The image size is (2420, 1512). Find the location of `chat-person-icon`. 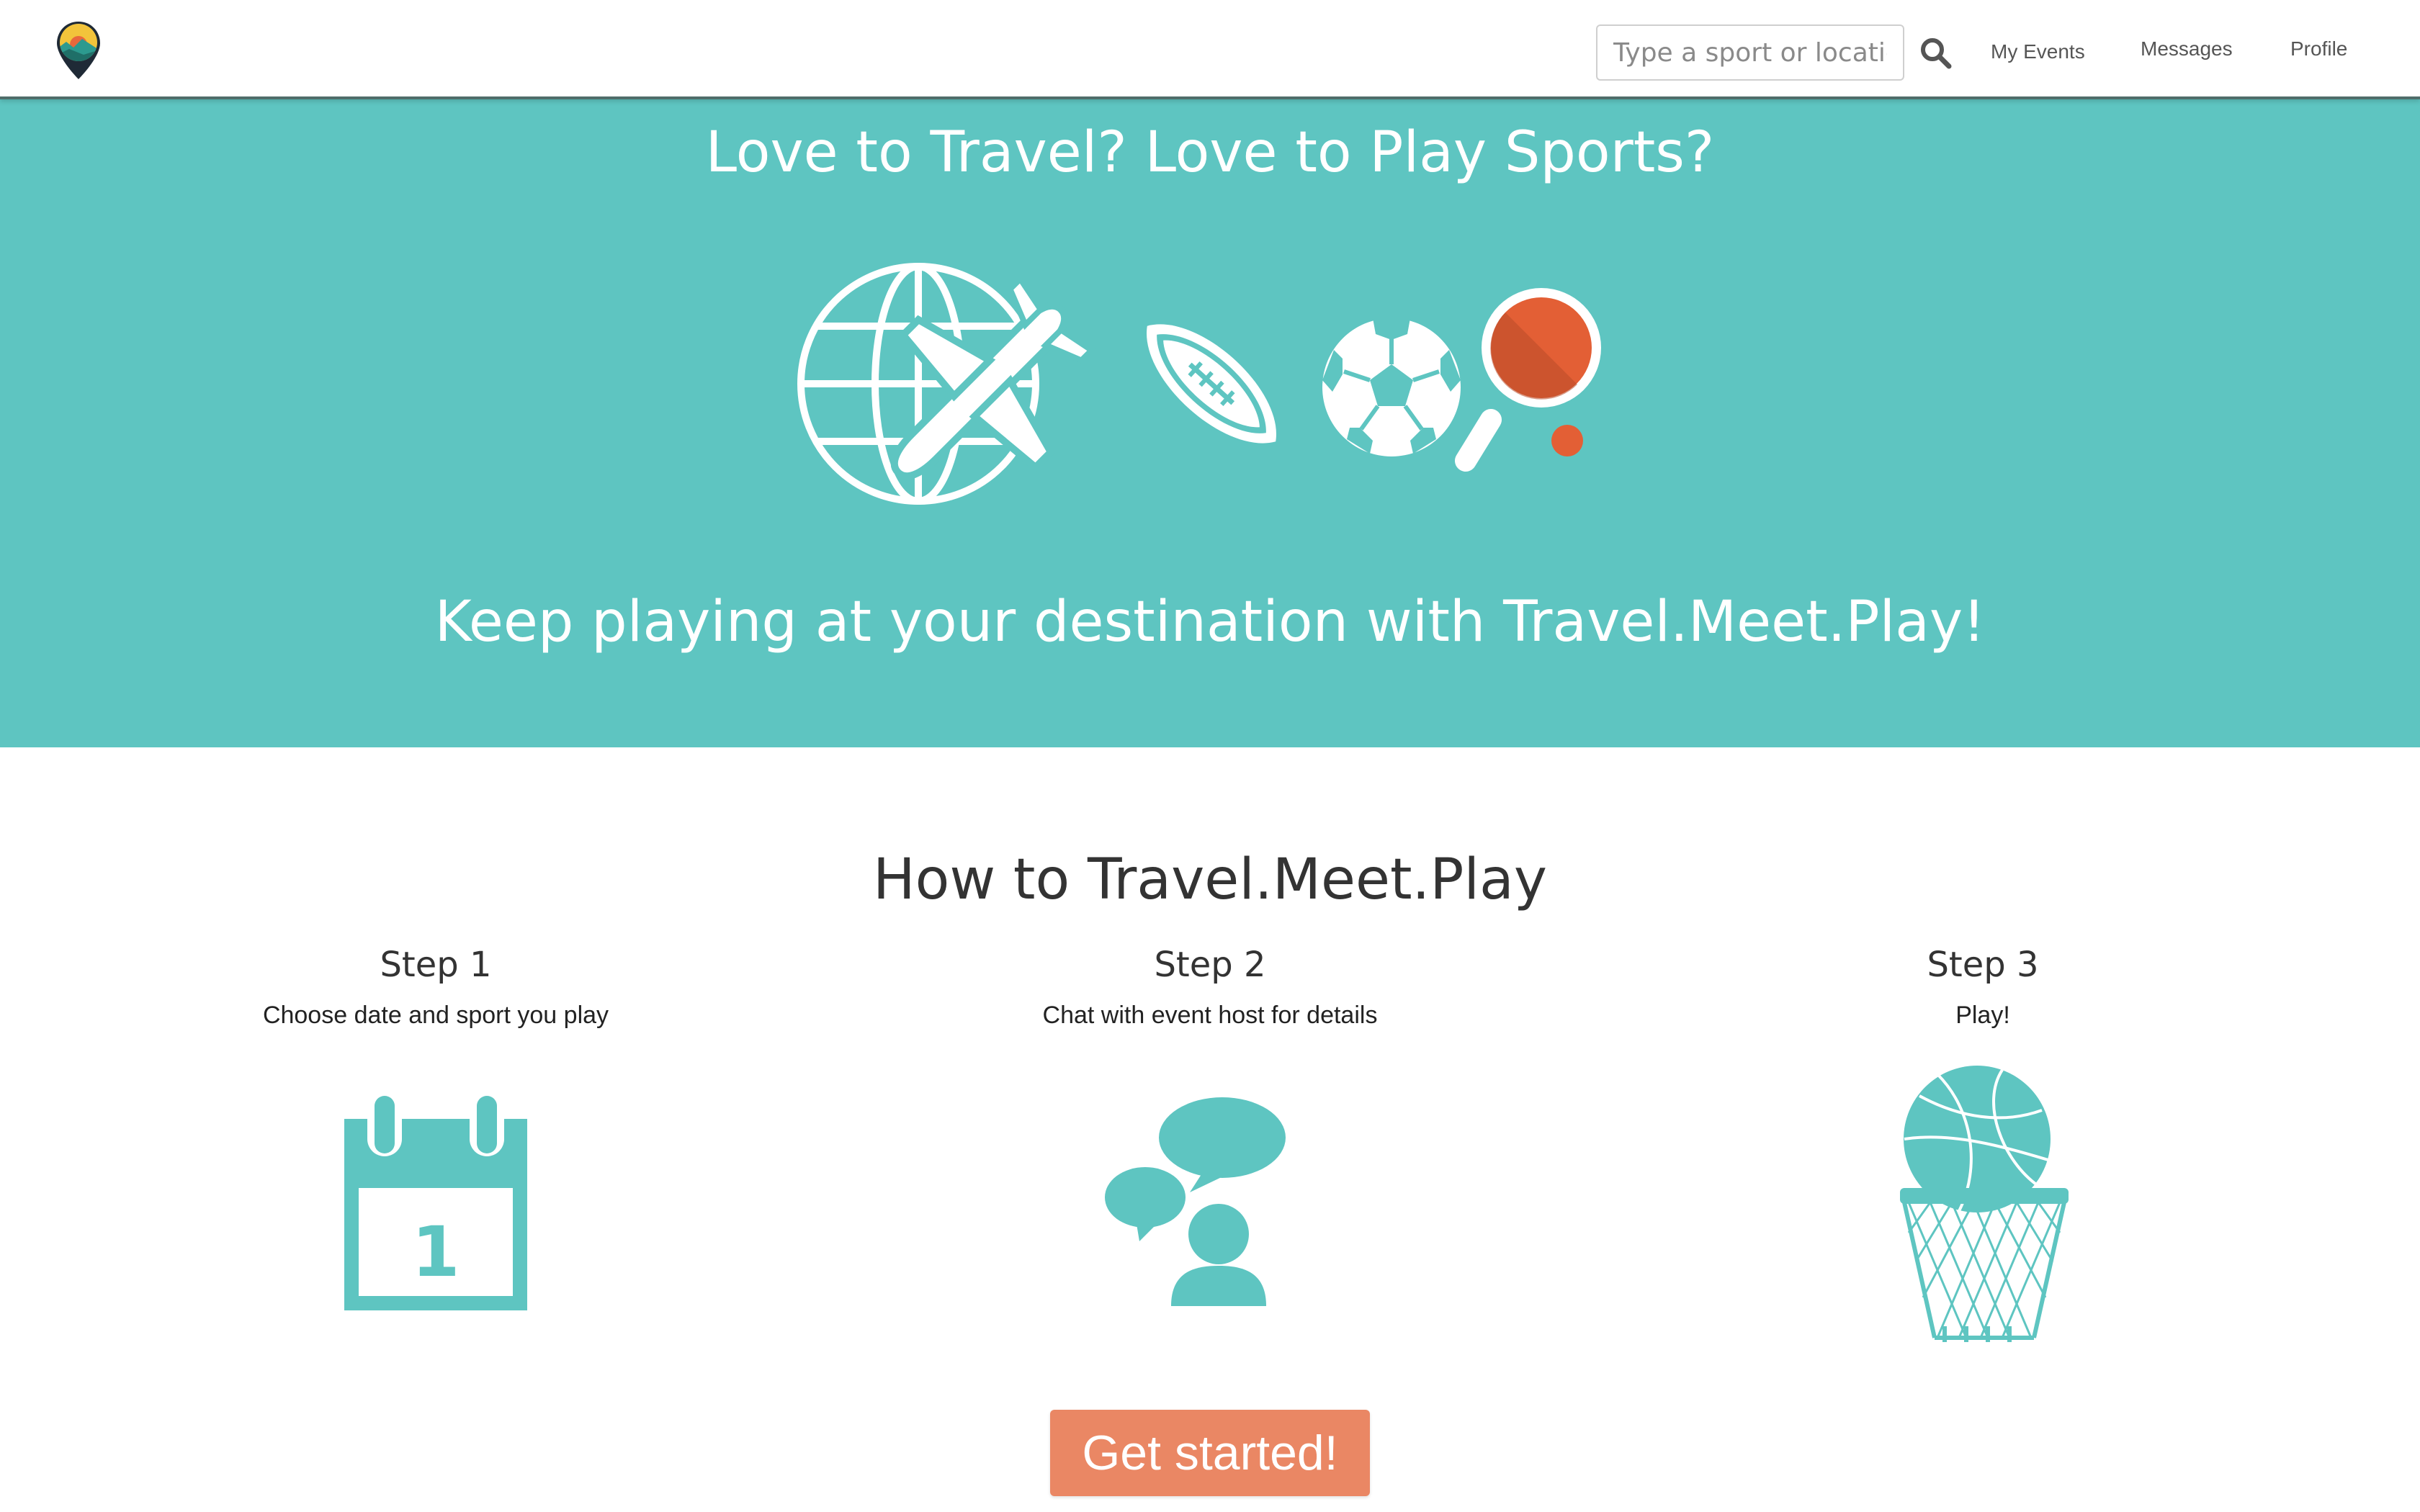

chat-person-icon is located at coordinates (1195, 1201).